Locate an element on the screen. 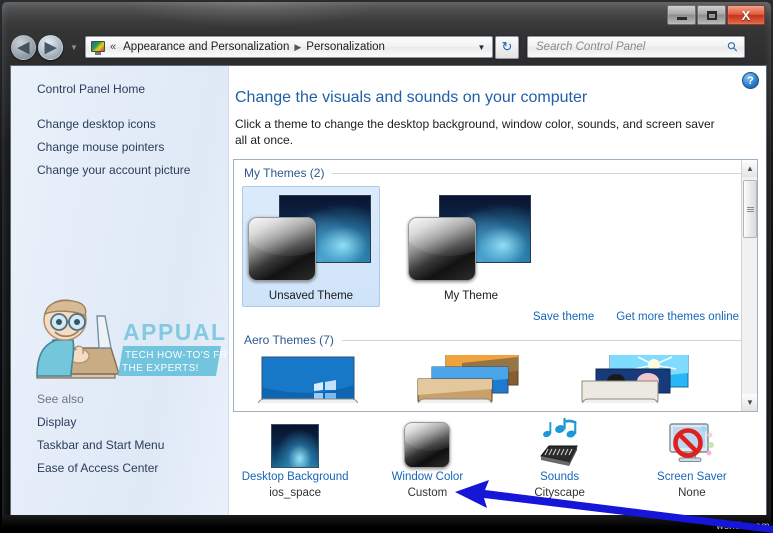  window-glass-highlight is located at coordinates (252, 15).